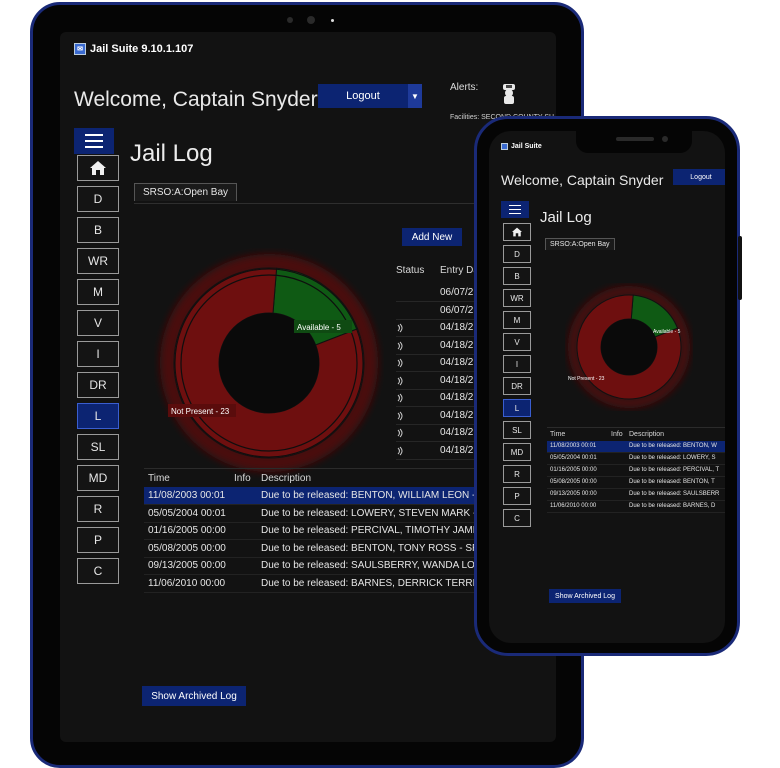 The image size is (780, 768). I want to click on phone-sidebar-item-c: C, so click(517, 518).